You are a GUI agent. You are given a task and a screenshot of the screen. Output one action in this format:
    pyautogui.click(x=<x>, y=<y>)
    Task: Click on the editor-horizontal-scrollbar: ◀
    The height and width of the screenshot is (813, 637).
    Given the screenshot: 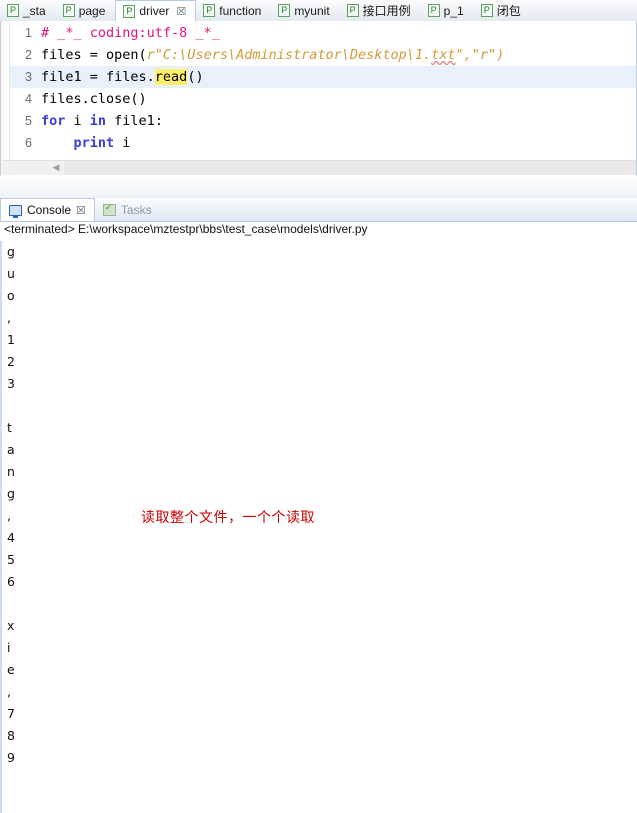 What is the action you would take?
    pyautogui.click(x=319, y=167)
    